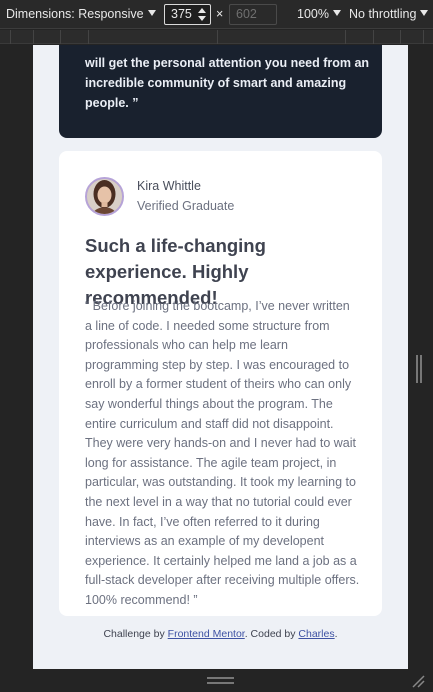 This screenshot has height=692, width=433. Describe the element at coordinates (220, 14) in the screenshot. I see `times-sign: ×` at that location.